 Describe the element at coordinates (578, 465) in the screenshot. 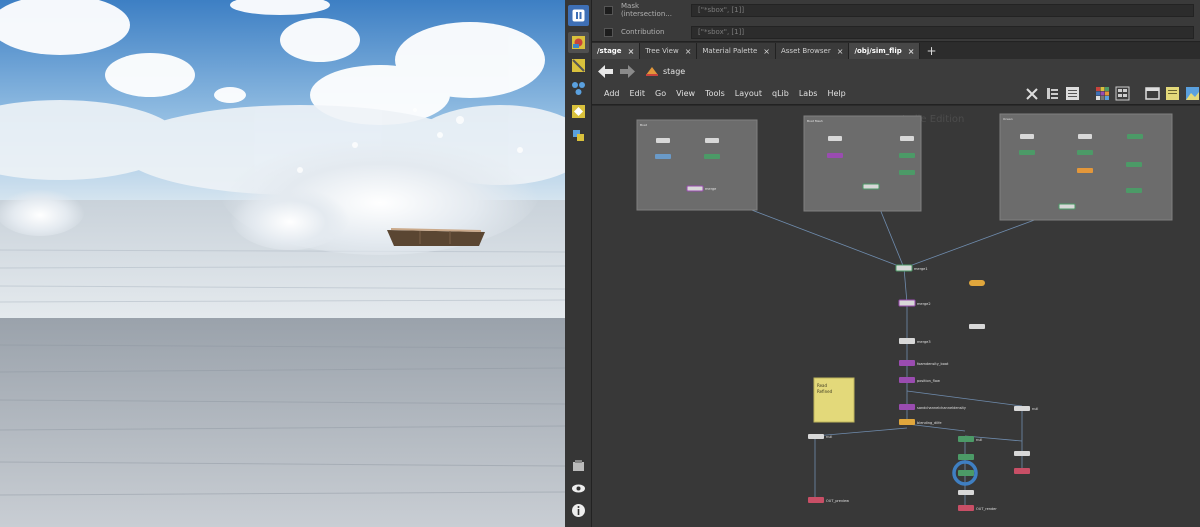

I see `visibility-icon` at that location.